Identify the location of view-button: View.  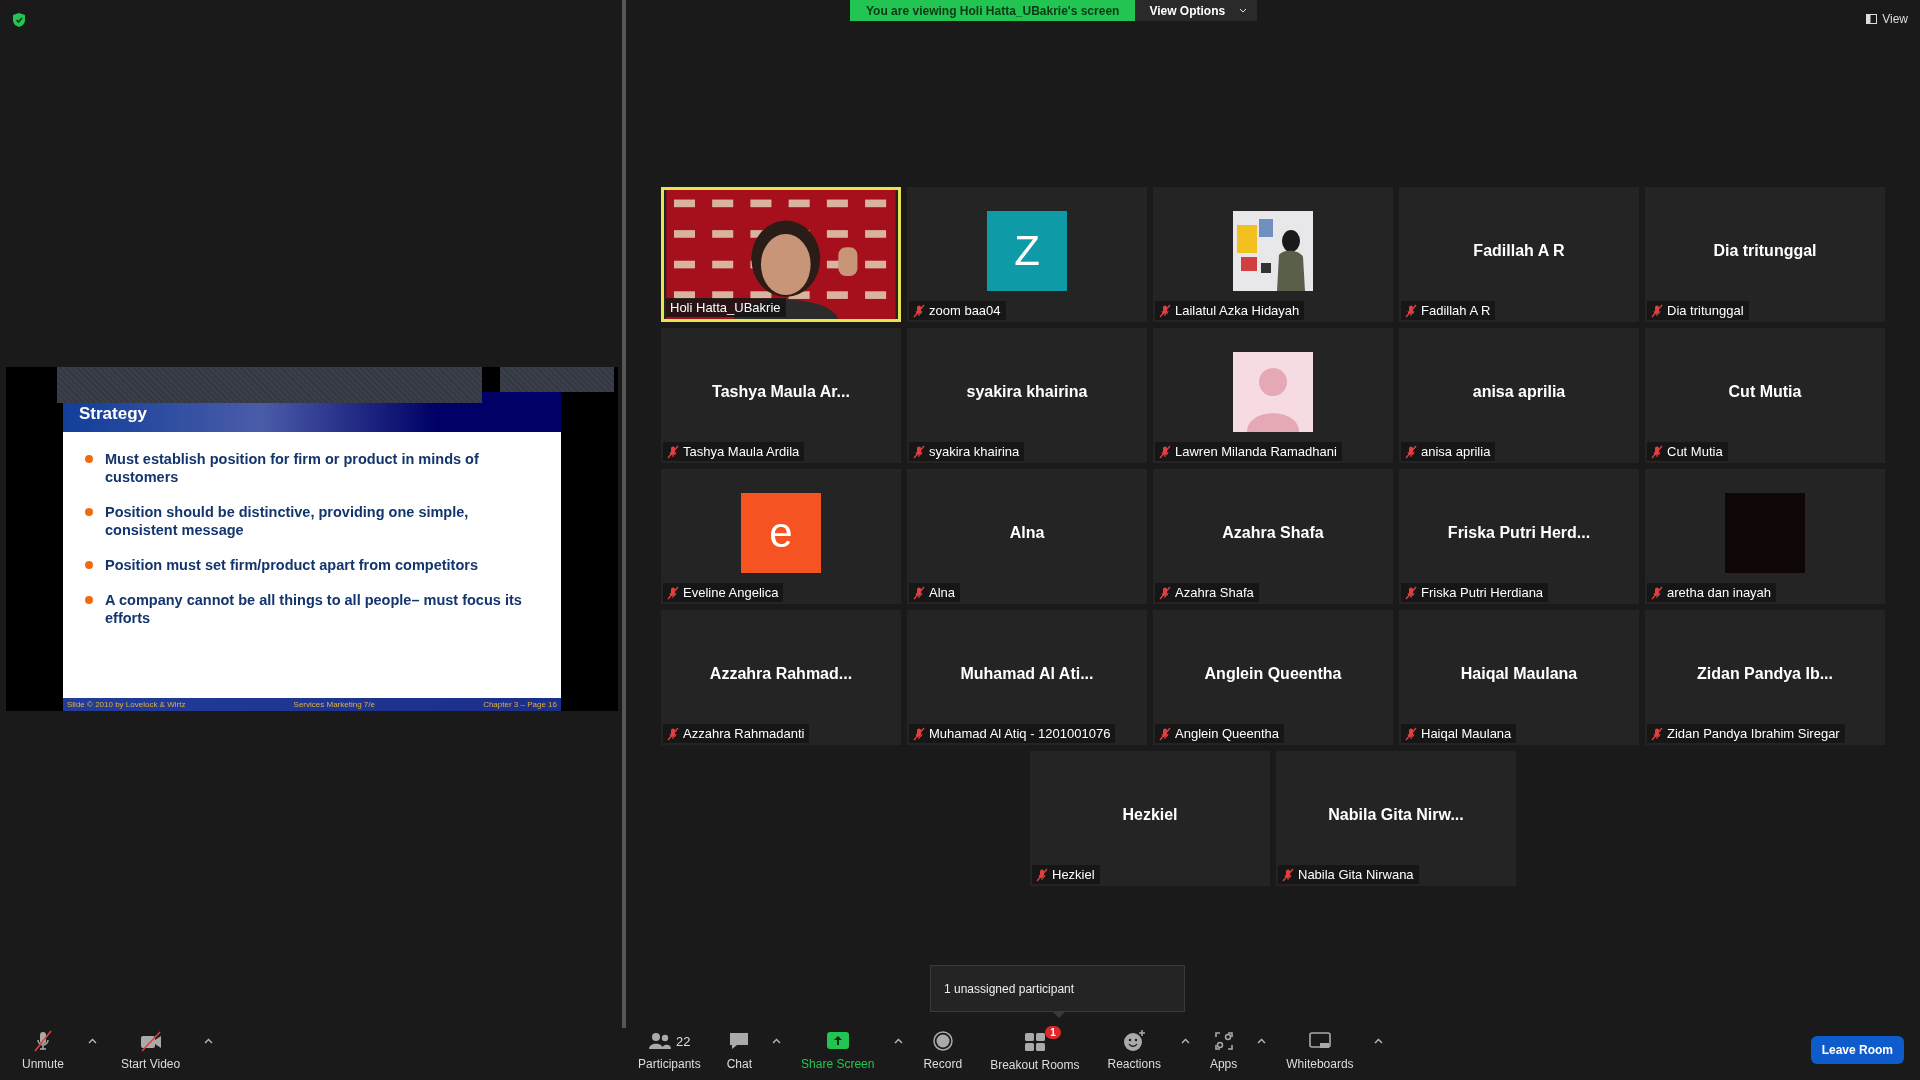
(1887, 19).